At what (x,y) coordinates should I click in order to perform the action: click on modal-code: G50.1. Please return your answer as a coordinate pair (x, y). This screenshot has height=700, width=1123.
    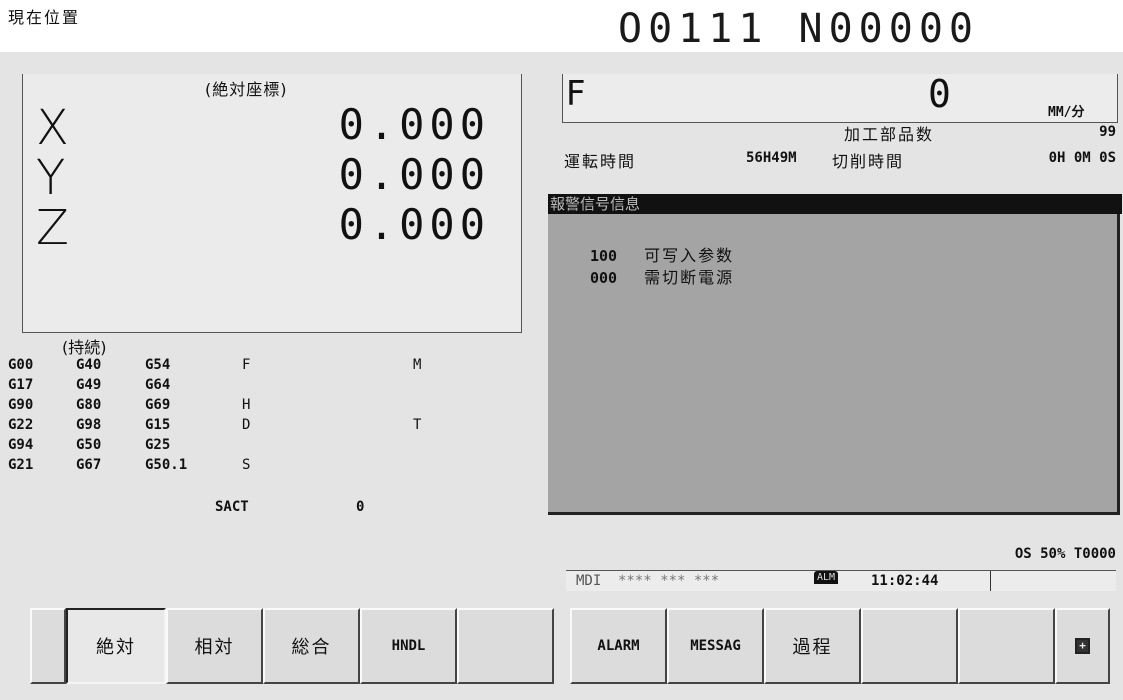
    Looking at the image, I should click on (166, 465).